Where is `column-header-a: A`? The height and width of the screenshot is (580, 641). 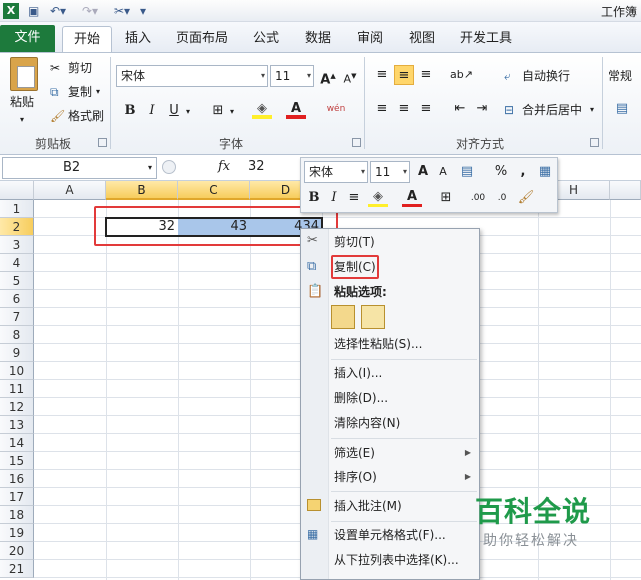 column-header-a: A is located at coordinates (70, 190).